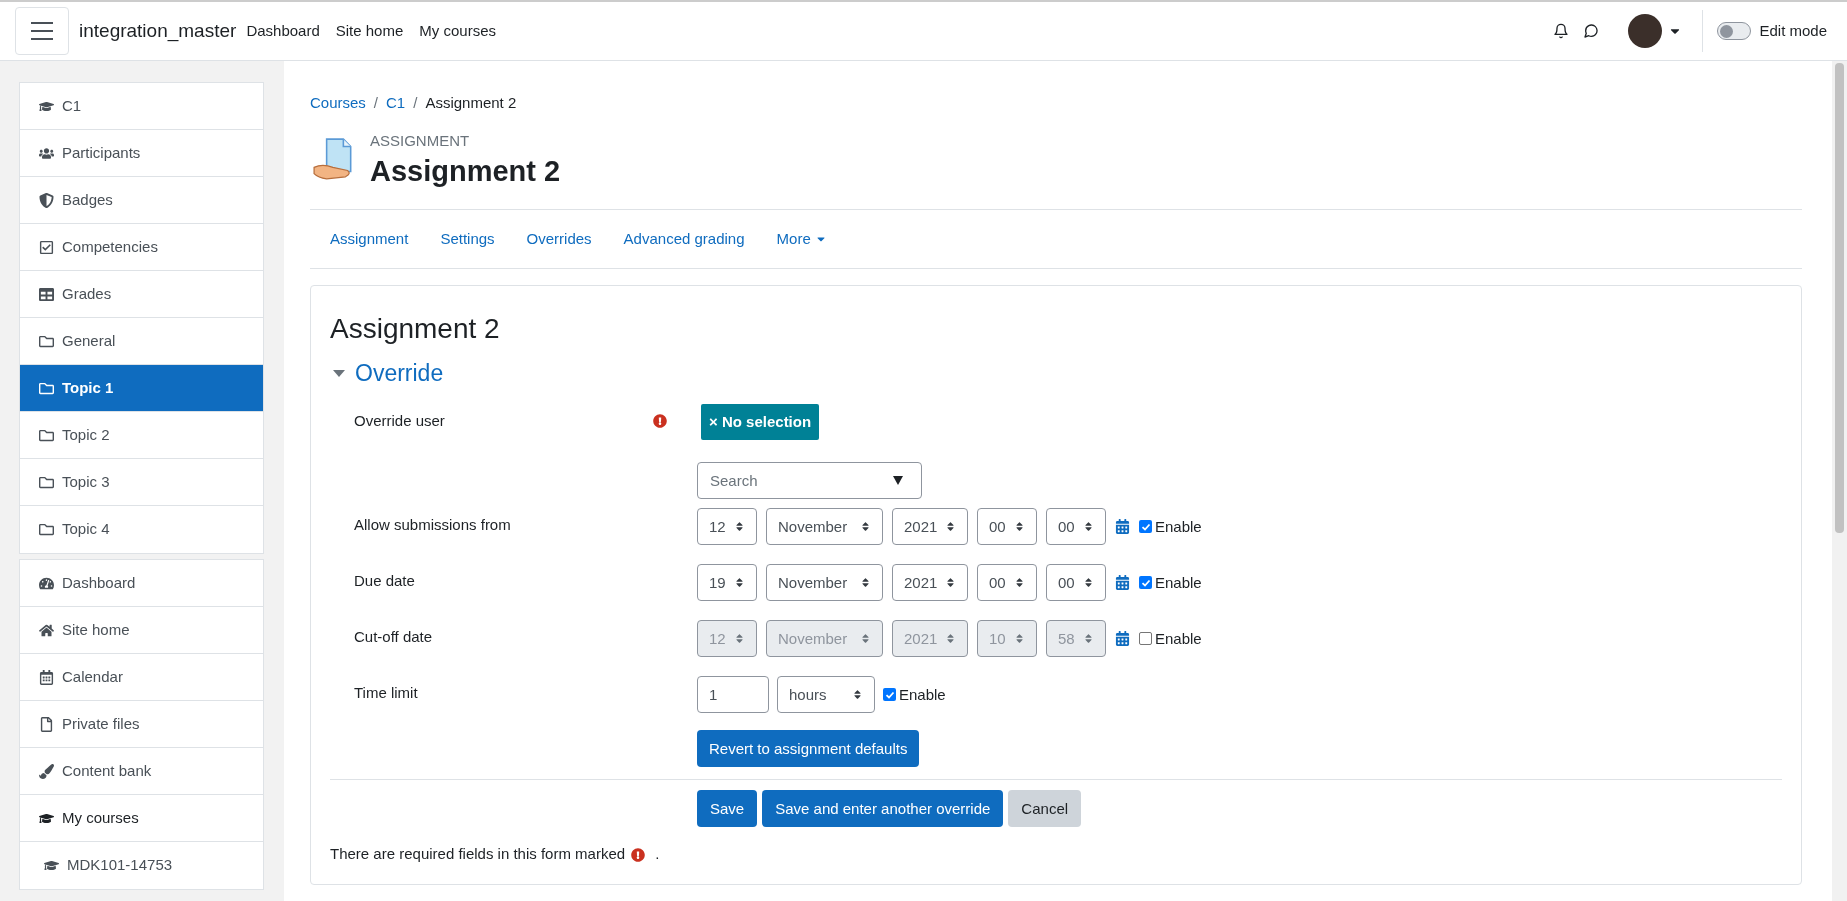  Describe the element at coordinates (415, 328) in the screenshot. I see `form-title: Assignment 2` at that location.